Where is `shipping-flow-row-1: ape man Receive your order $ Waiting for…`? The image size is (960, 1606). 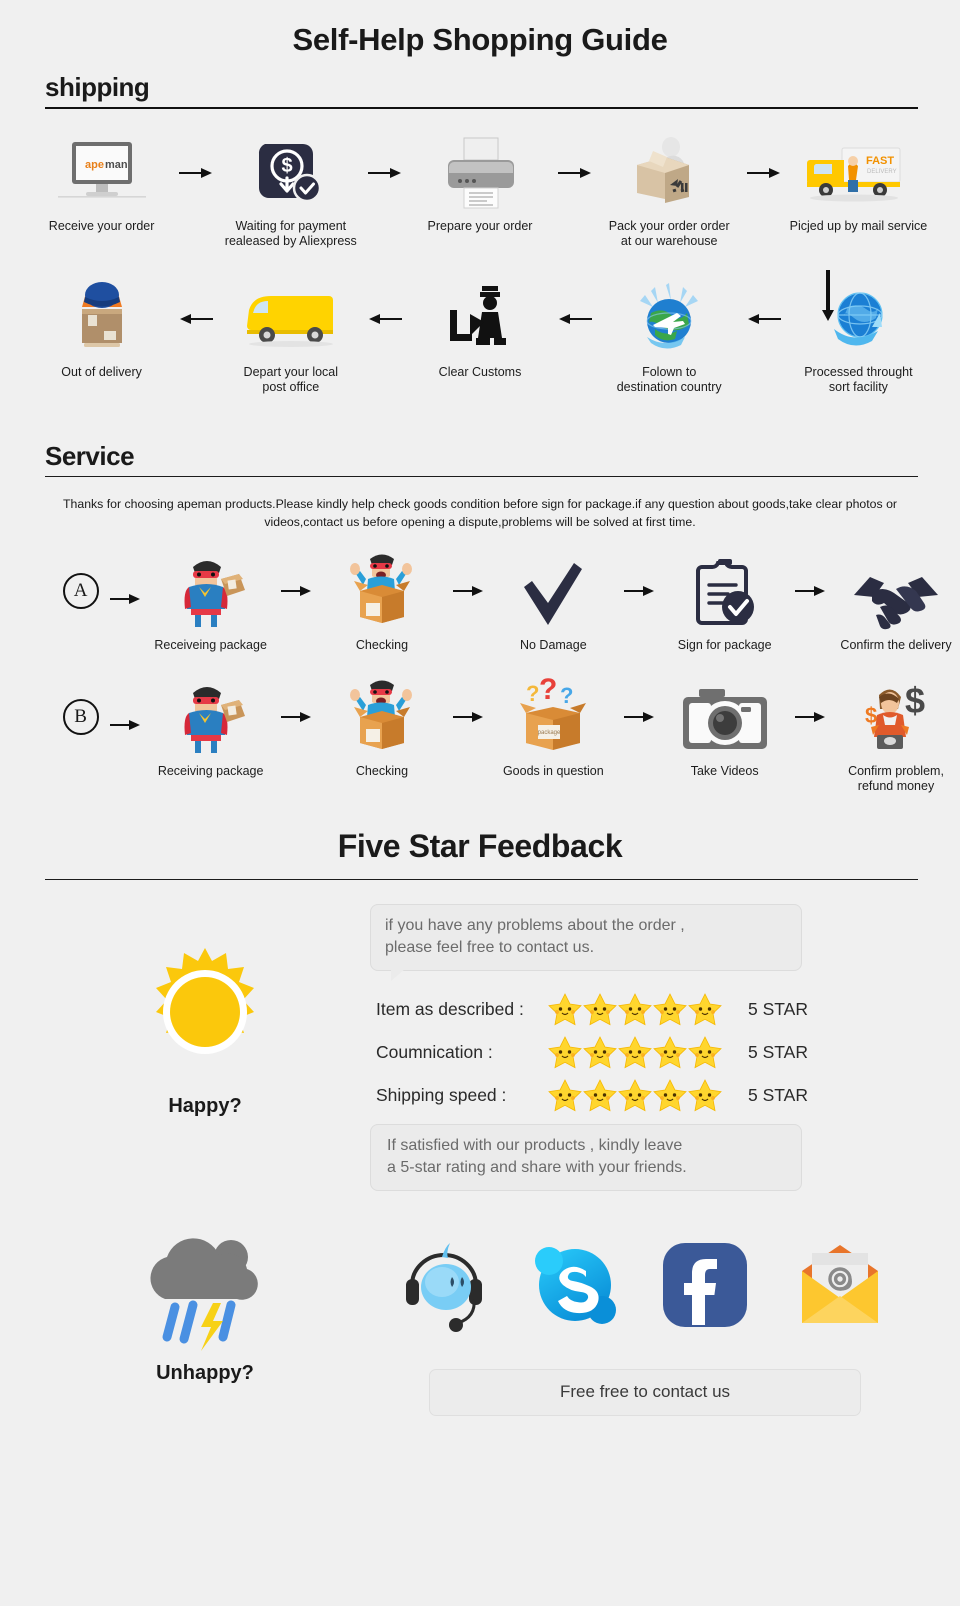 shipping-flow-row-1: ape man Receive your order $ Waiting for… is located at coordinates (480, 192).